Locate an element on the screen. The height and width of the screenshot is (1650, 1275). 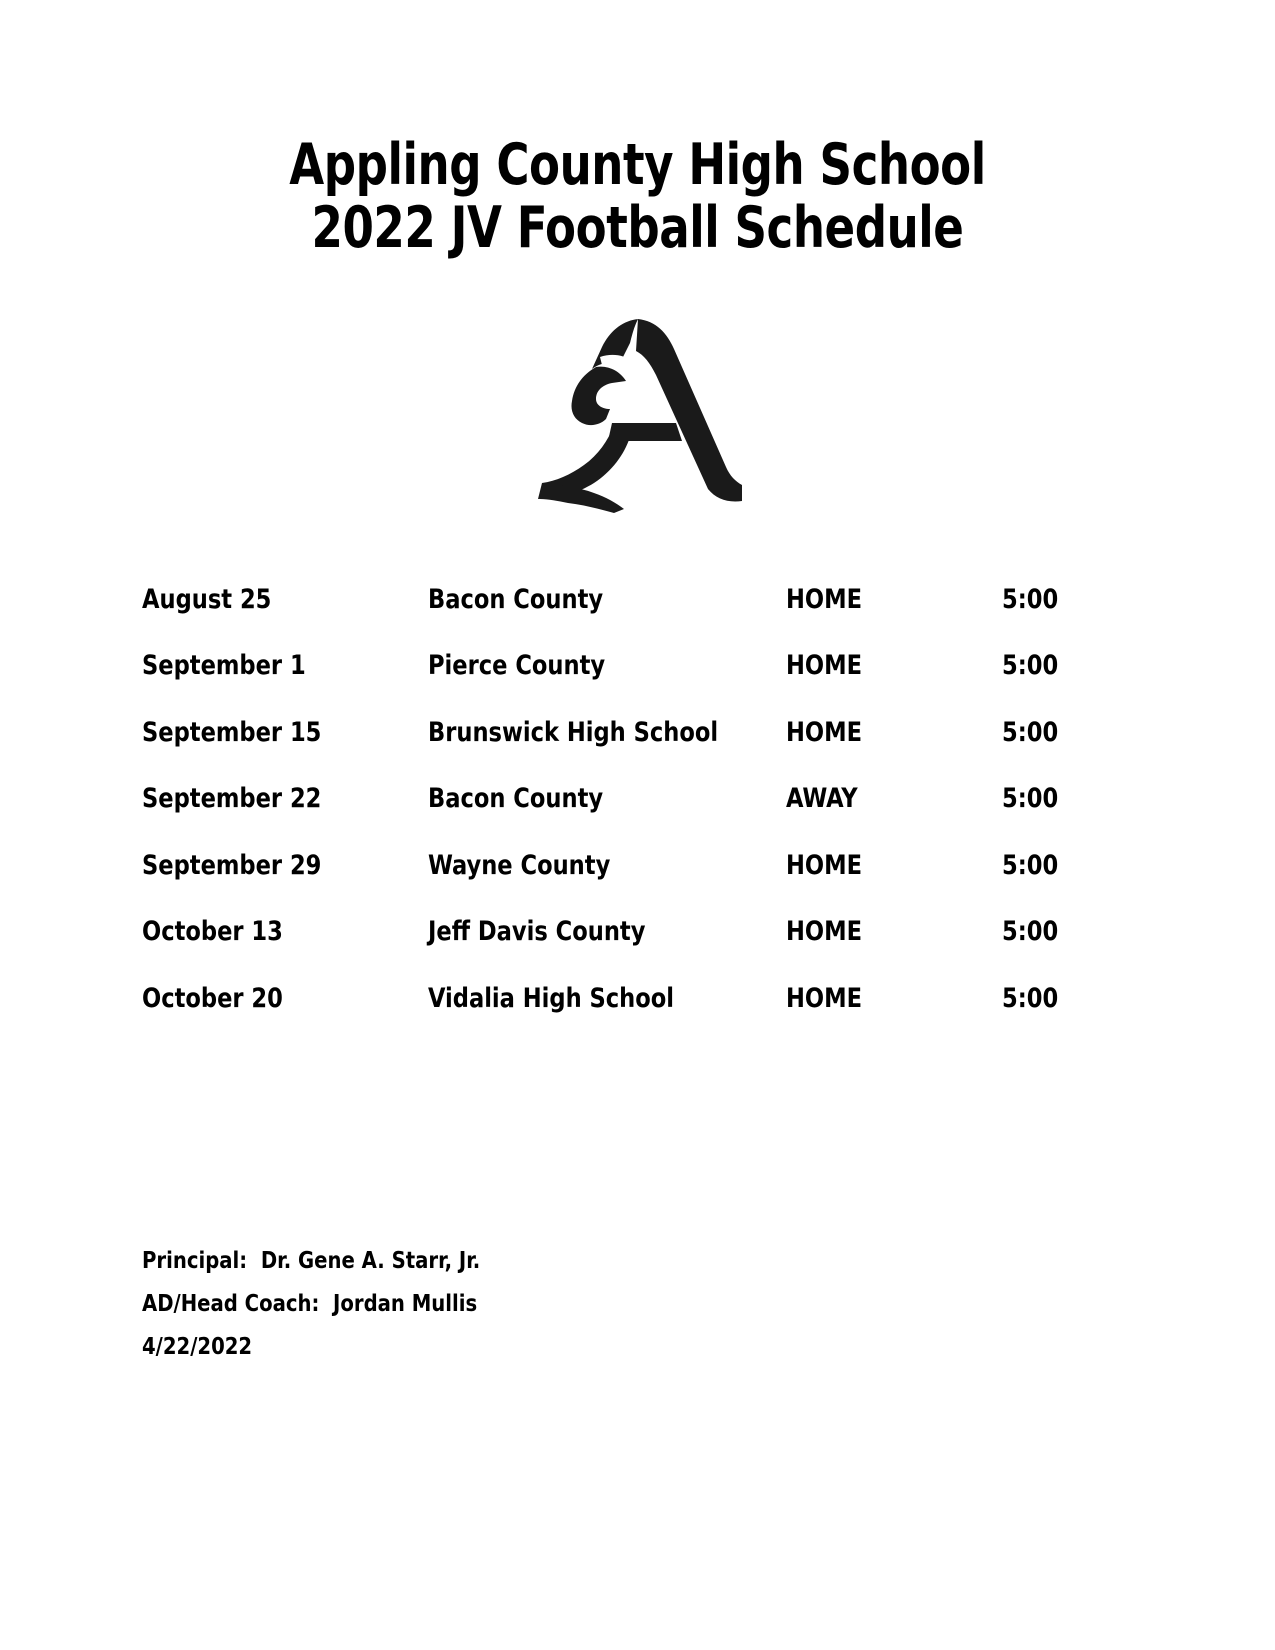
game-date: September 29 is located at coordinates (232, 865).